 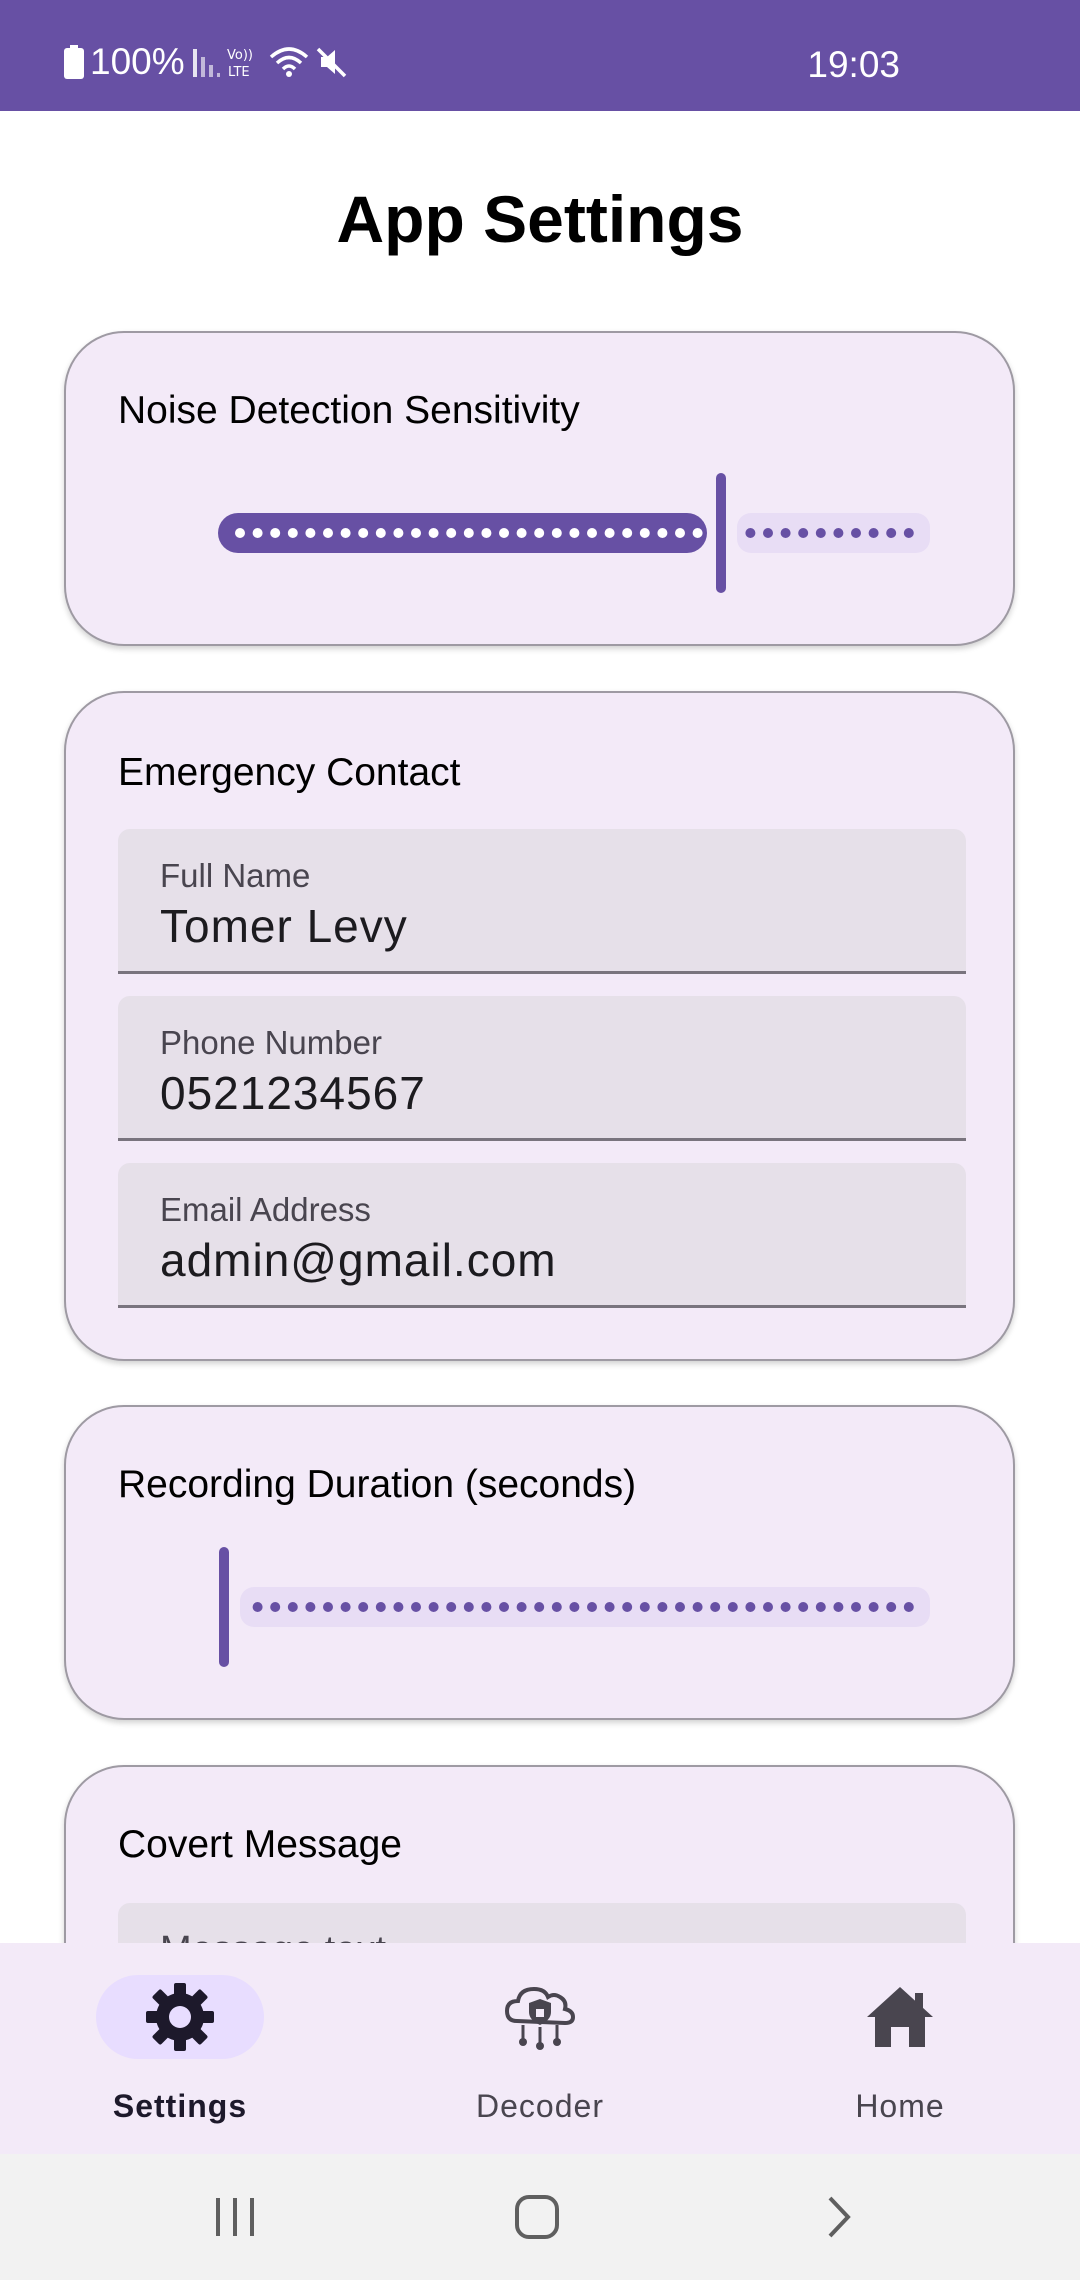 I want to click on system-navigation-bar, so click(x=540, y=2217).